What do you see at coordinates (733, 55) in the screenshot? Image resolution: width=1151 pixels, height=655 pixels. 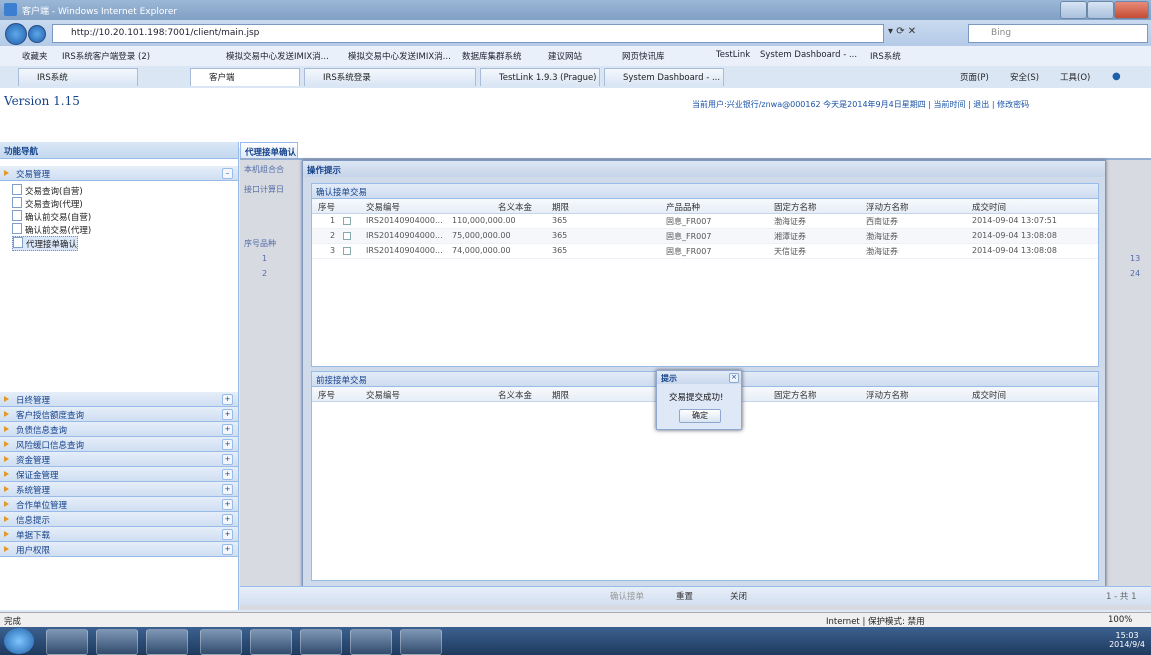 I see `favorite-link: TestLink` at bounding box center [733, 55].